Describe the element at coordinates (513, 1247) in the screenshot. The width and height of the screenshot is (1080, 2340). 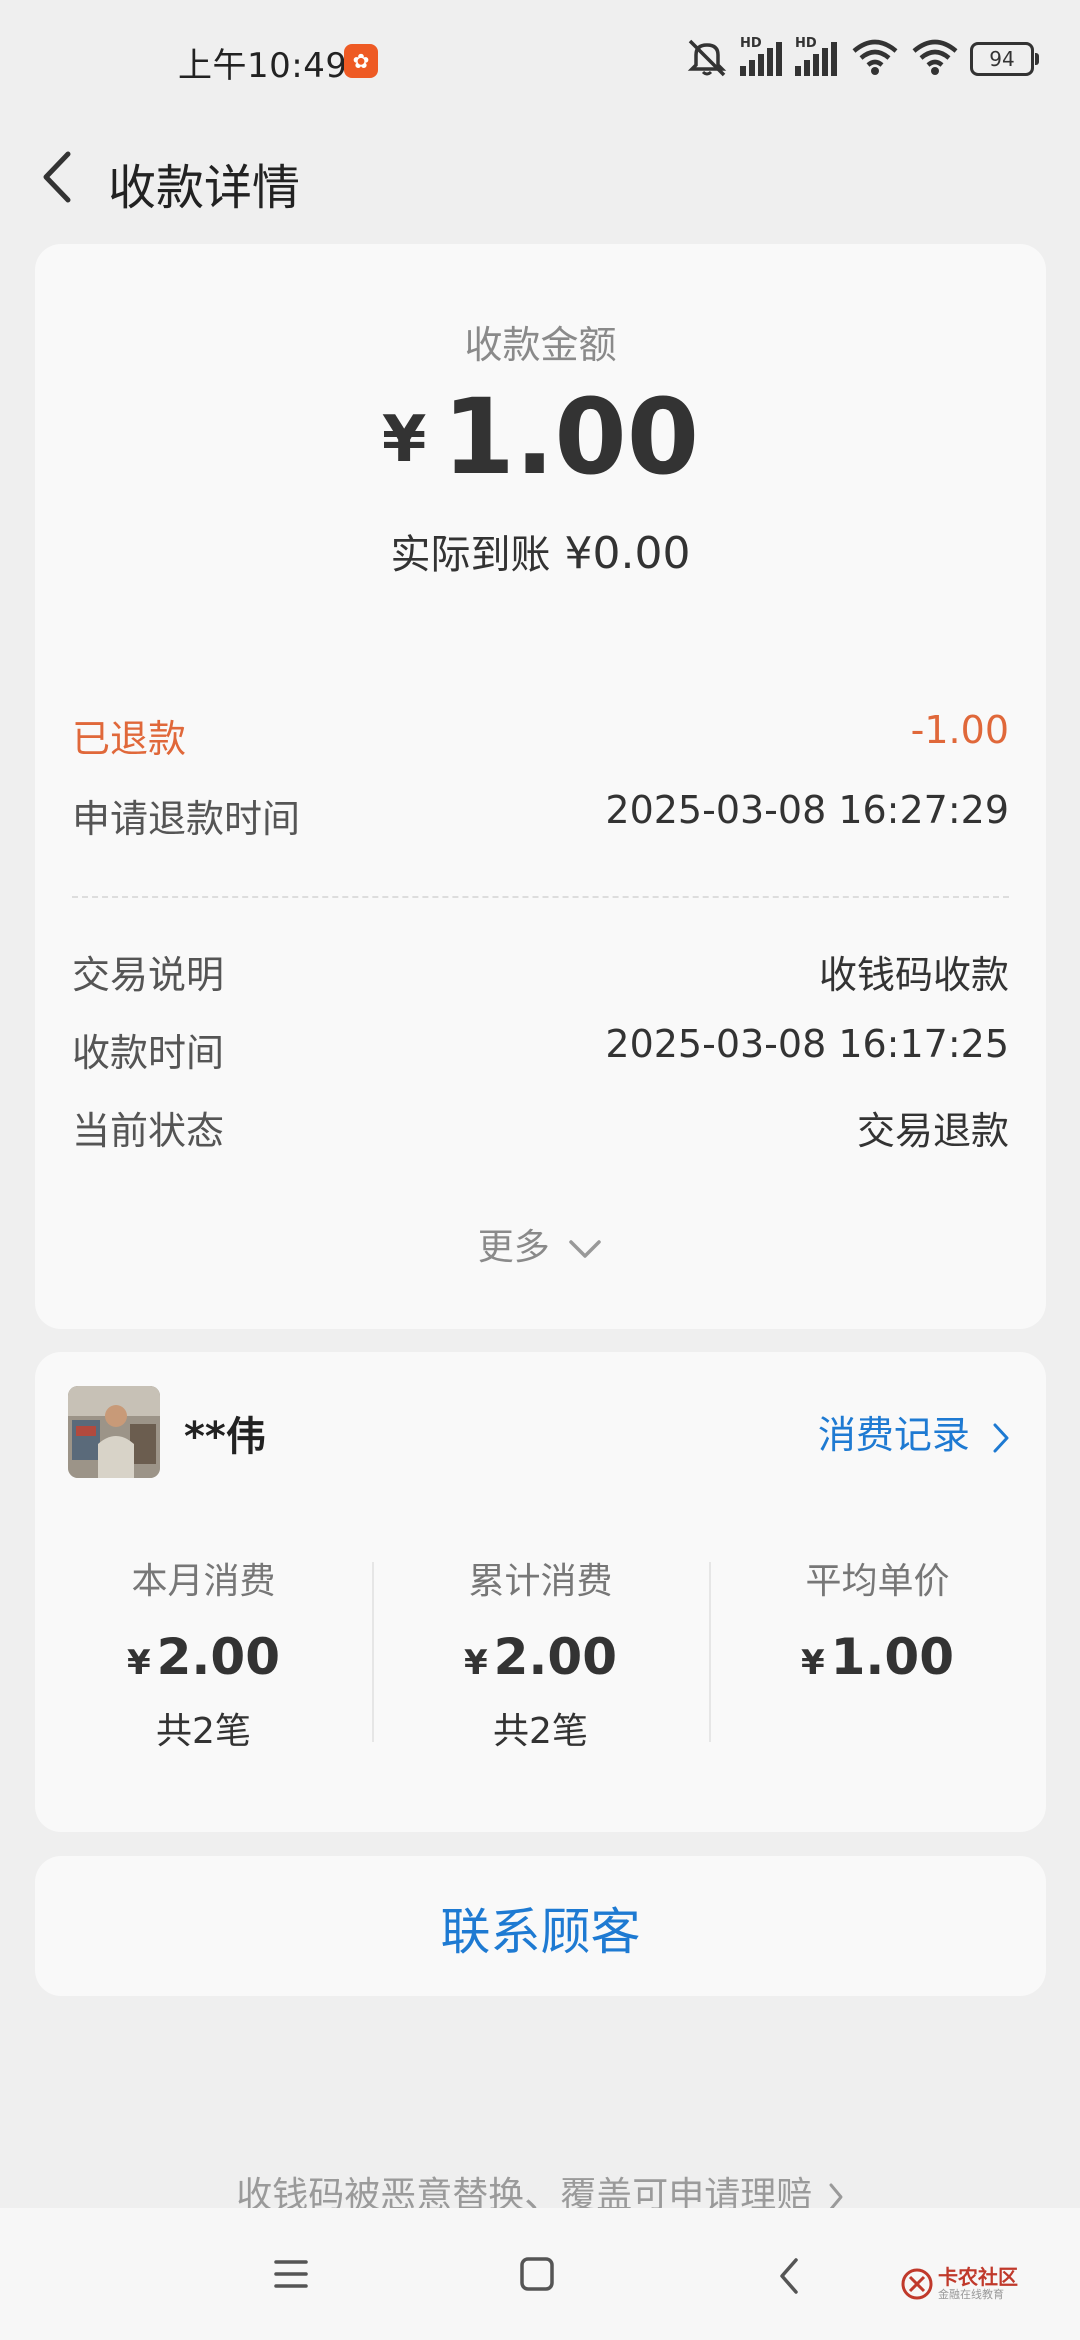
I see `more-label: 更多` at that location.